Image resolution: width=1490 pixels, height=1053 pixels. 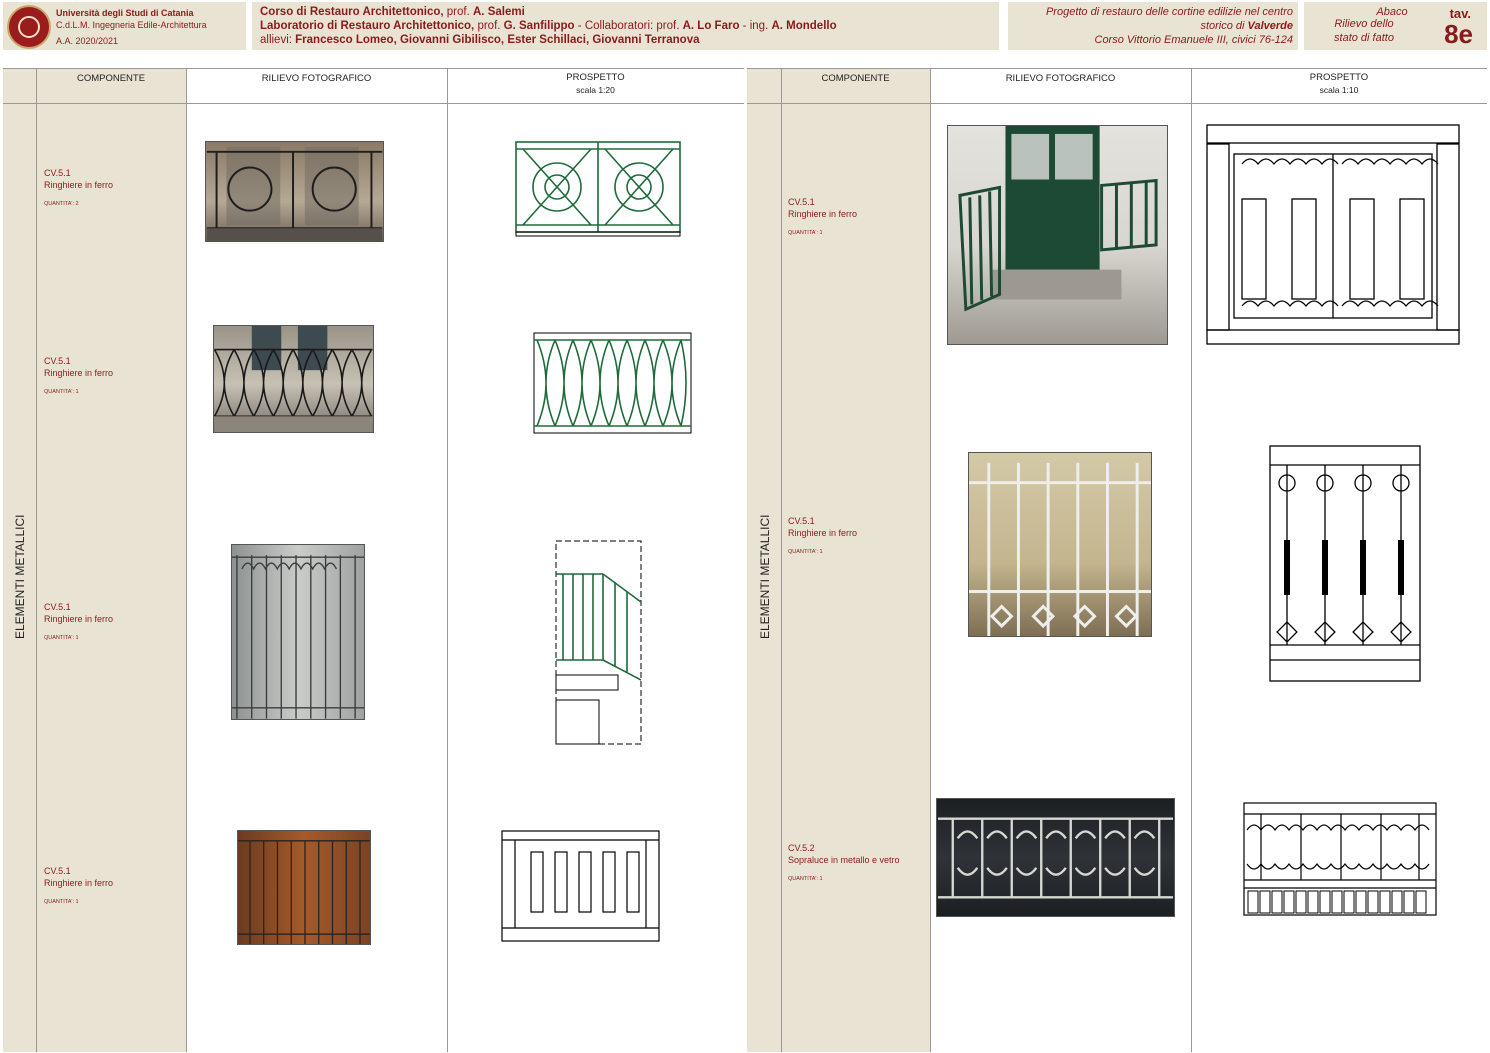 What do you see at coordinates (855, 78) in the screenshot?
I see `col-header-component-right: COMPONENTE` at bounding box center [855, 78].